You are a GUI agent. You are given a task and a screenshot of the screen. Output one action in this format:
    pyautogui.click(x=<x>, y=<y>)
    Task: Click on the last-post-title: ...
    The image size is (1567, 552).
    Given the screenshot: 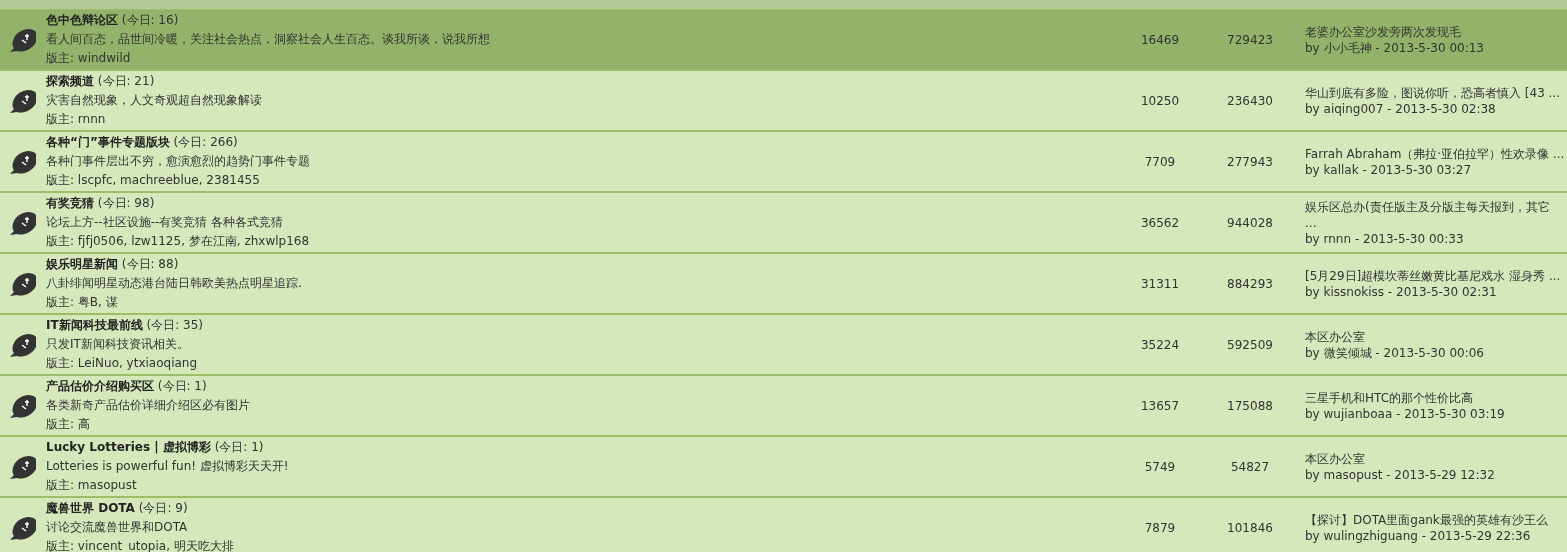 What is the action you would take?
    pyautogui.click(x=1311, y=222)
    